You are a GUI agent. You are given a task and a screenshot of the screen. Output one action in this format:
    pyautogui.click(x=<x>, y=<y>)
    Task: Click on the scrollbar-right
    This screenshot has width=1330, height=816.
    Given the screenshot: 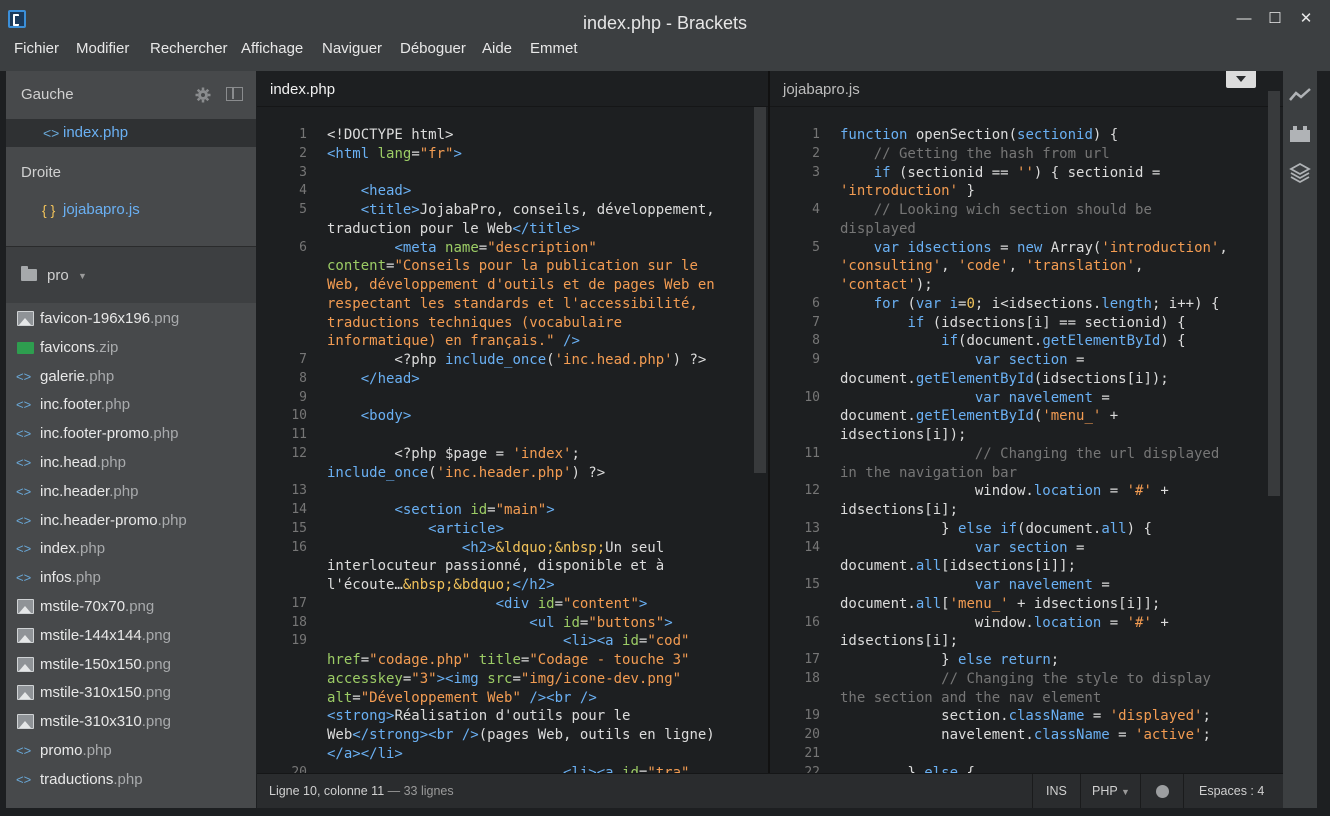 What is the action you would take?
    pyautogui.click(x=1274, y=293)
    